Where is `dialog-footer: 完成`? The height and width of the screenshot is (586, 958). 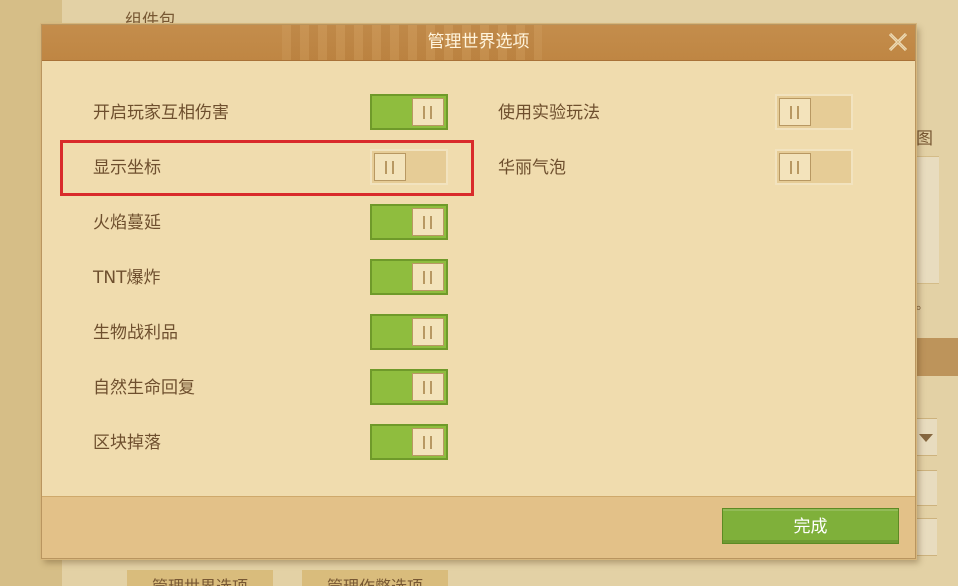
dialog-footer: 完成 is located at coordinates (478, 527).